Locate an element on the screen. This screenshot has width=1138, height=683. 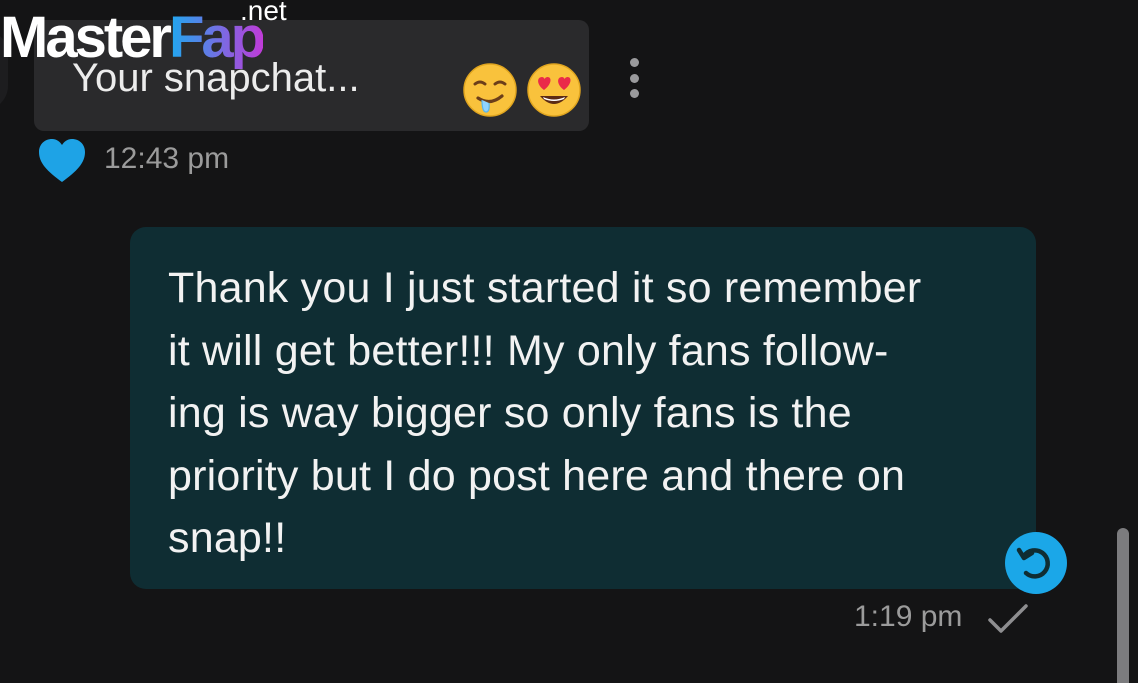
replay-button is located at coordinates (1036, 563).